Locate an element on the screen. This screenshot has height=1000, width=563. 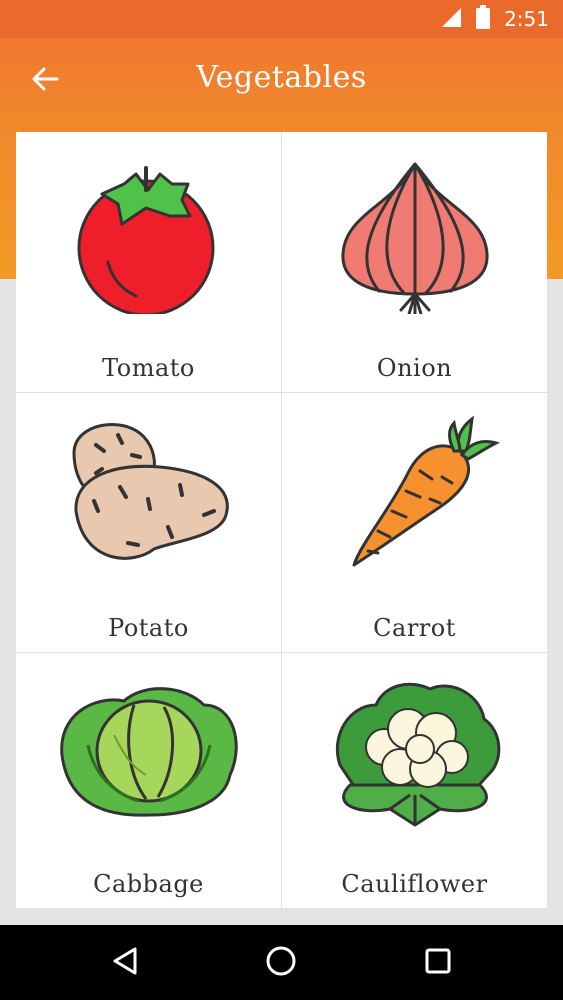
grid-item-carrot: Carrot is located at coordinates (414, 523).